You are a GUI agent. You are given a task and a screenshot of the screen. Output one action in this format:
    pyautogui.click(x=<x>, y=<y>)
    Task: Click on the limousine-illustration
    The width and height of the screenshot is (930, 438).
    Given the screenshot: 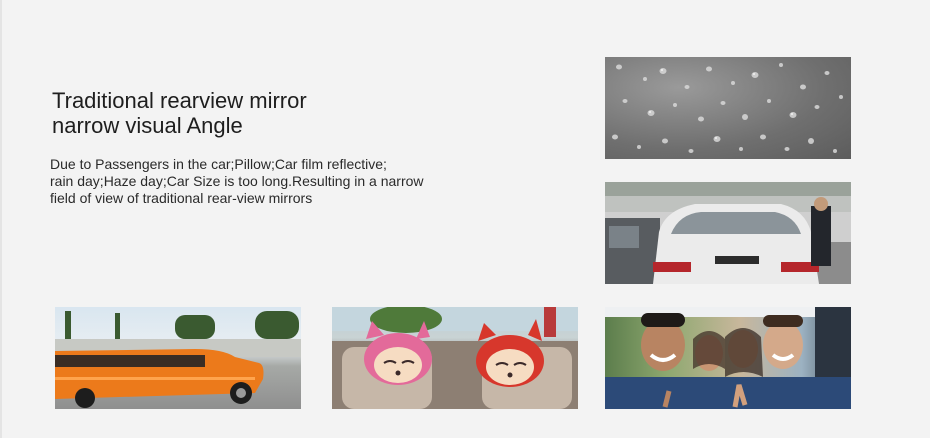 What is the action you would take?
    pyautogui.click(x=178, y=359)
    